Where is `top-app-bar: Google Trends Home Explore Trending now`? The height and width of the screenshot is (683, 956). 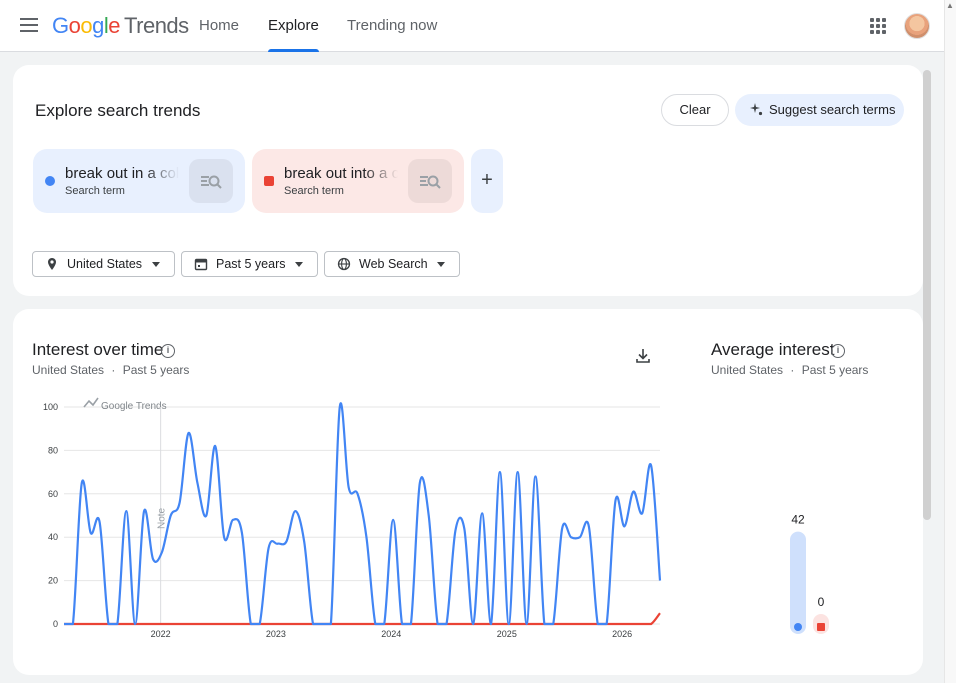
top-app-bar: Google Trends Home Explore Trending now is located at coordinates (472, 26).